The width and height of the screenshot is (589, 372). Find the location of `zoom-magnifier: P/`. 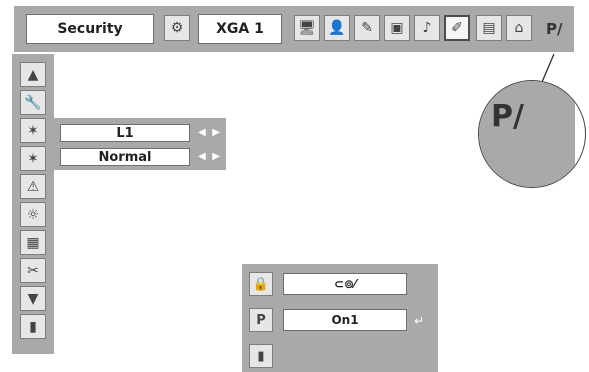

zoom-magnifier: P/ is located at coordinates (532, 134).